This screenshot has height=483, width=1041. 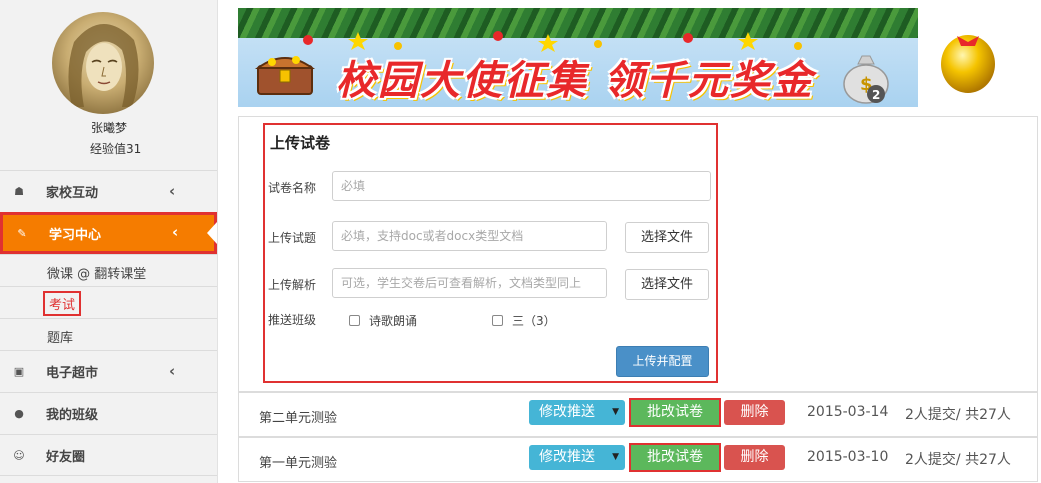 I want to click on subnav-label: 考试, so click(x=62, y=303).